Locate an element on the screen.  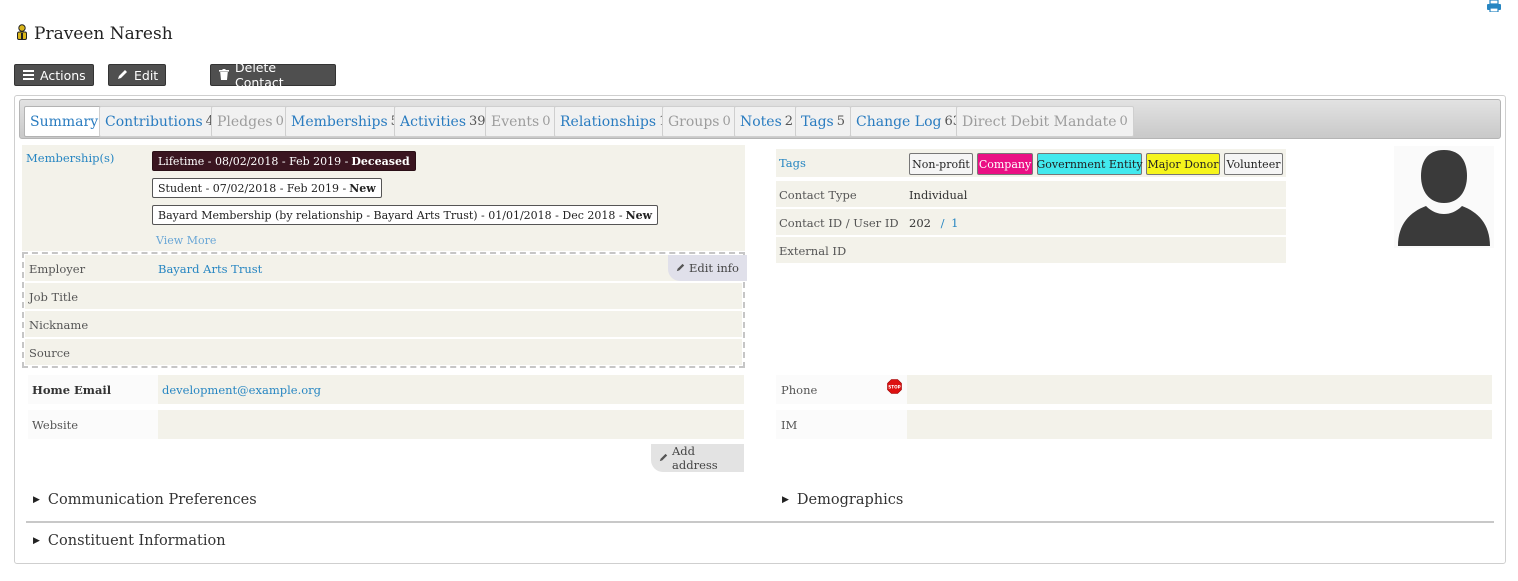
tab-change-log: Change Log 63 is located at coordinates (909, 121).